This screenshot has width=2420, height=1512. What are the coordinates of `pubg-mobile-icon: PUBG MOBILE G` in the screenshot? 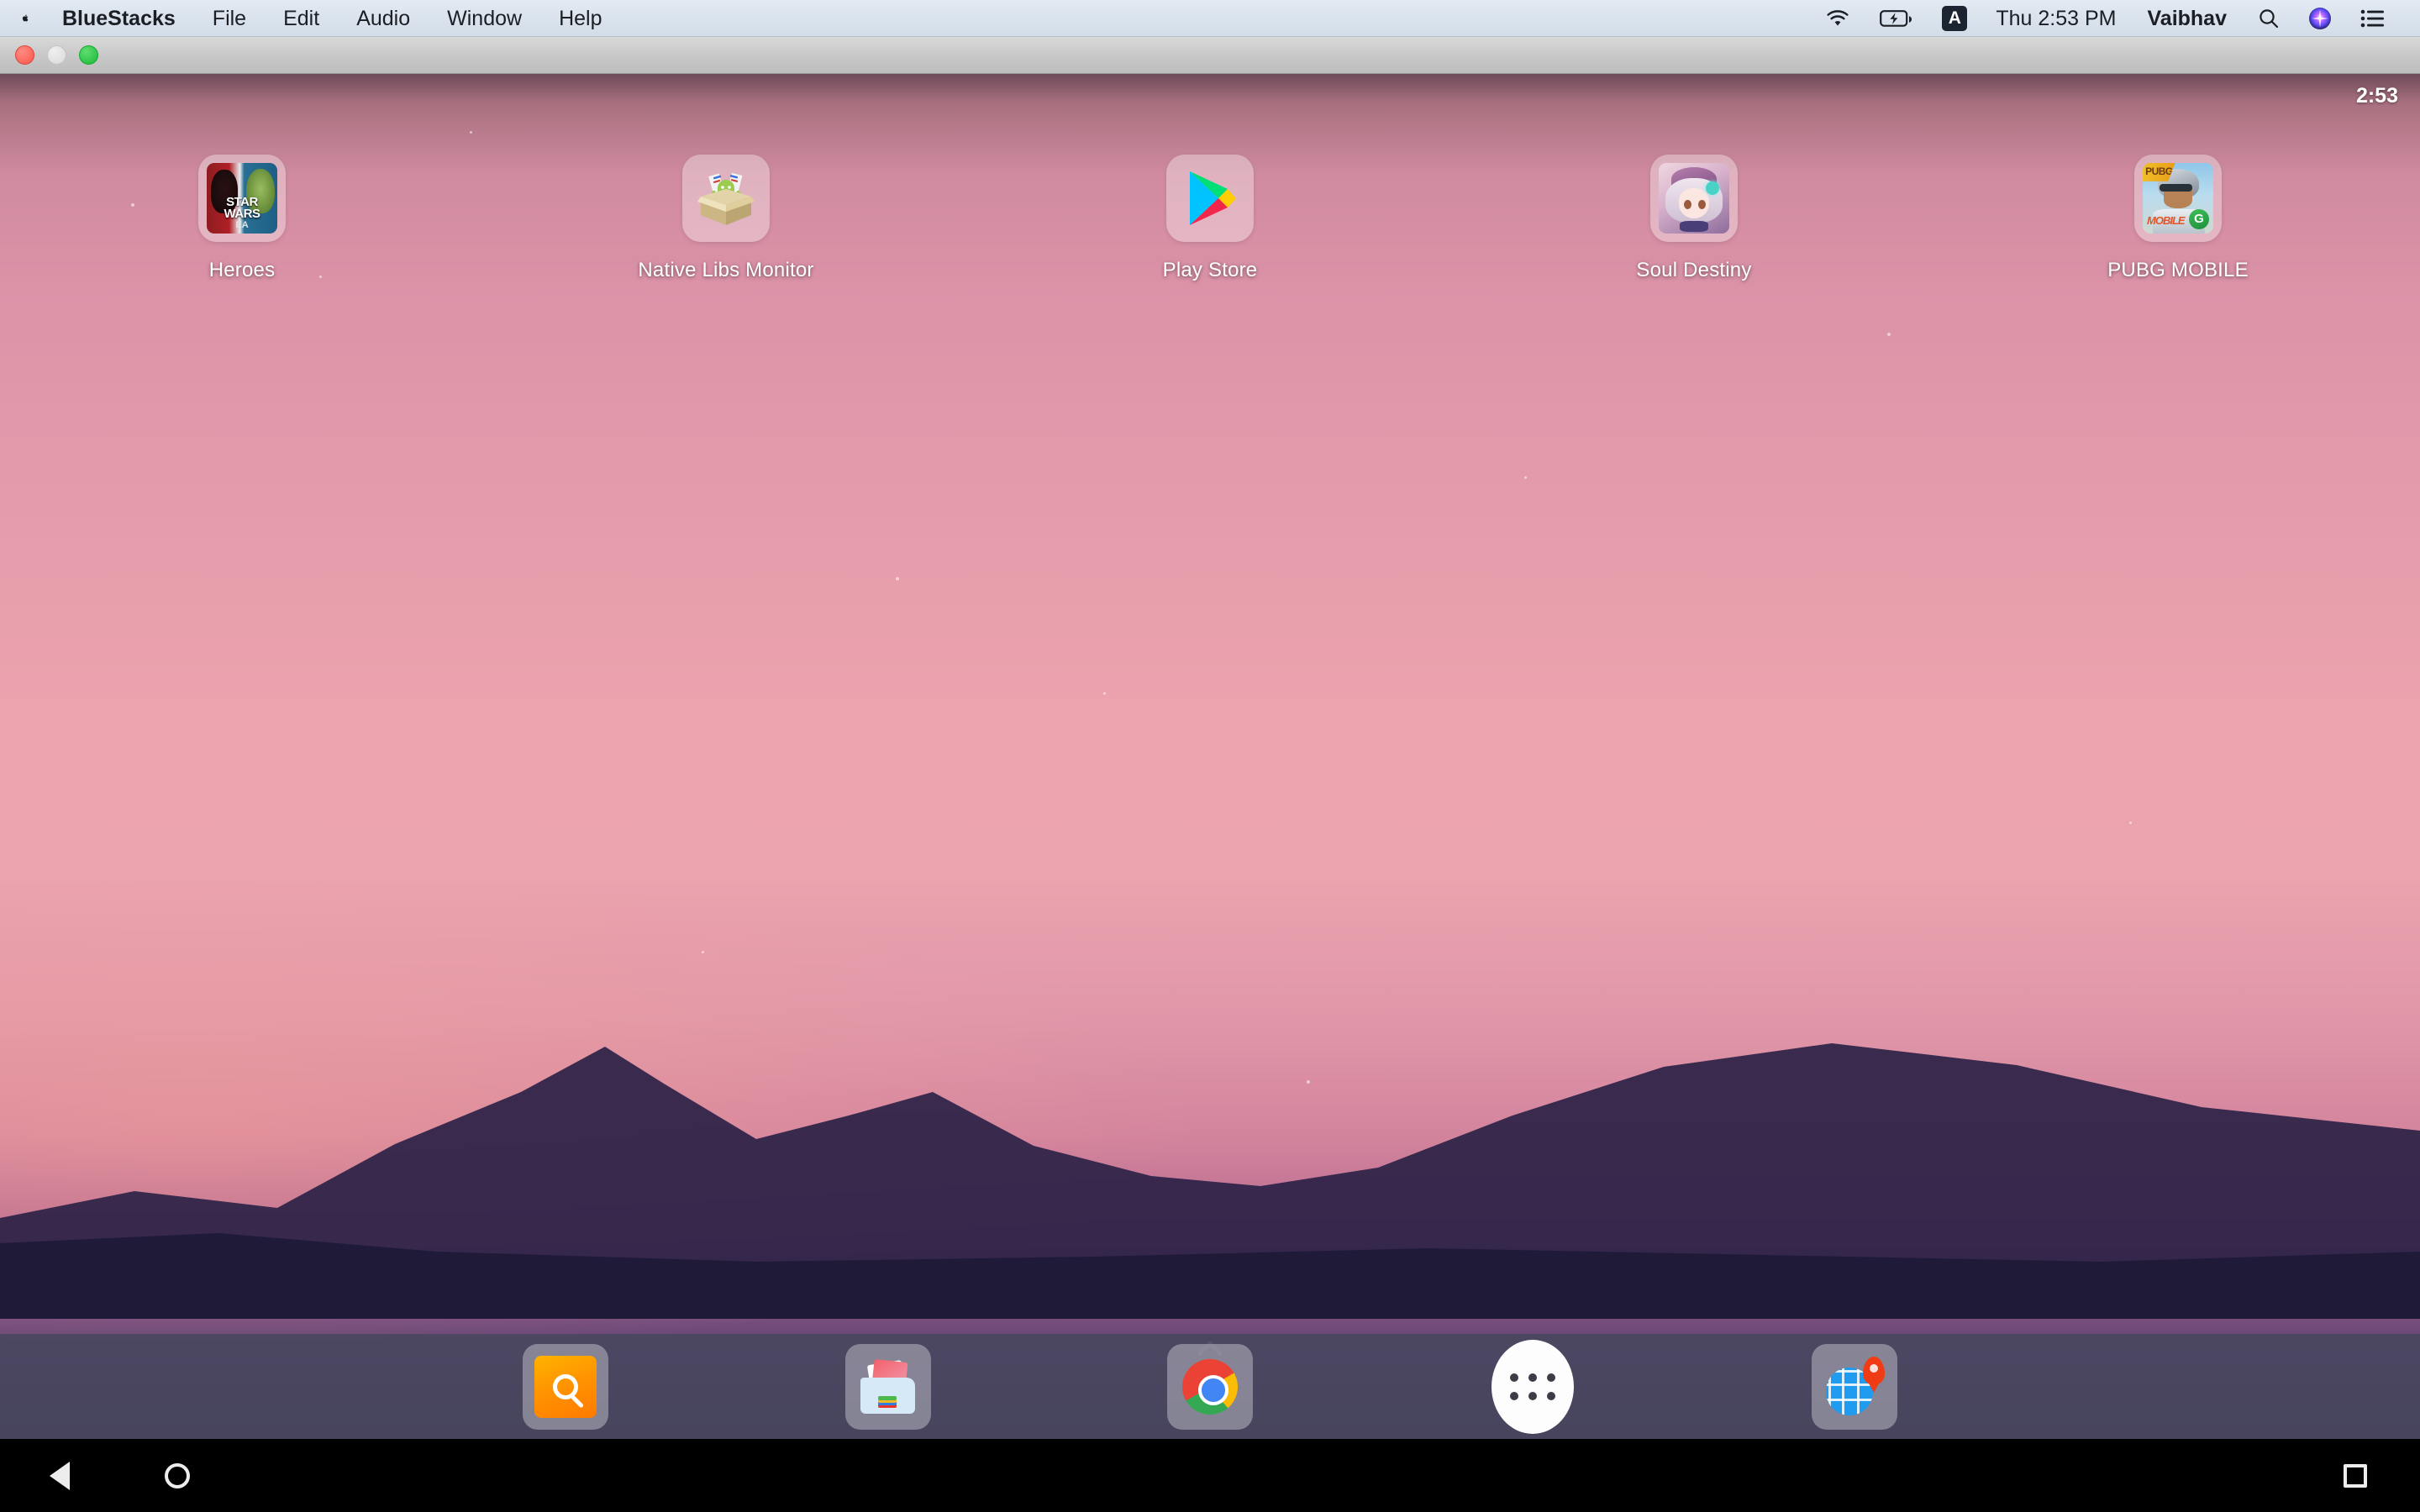 It's located at (2178, 198).